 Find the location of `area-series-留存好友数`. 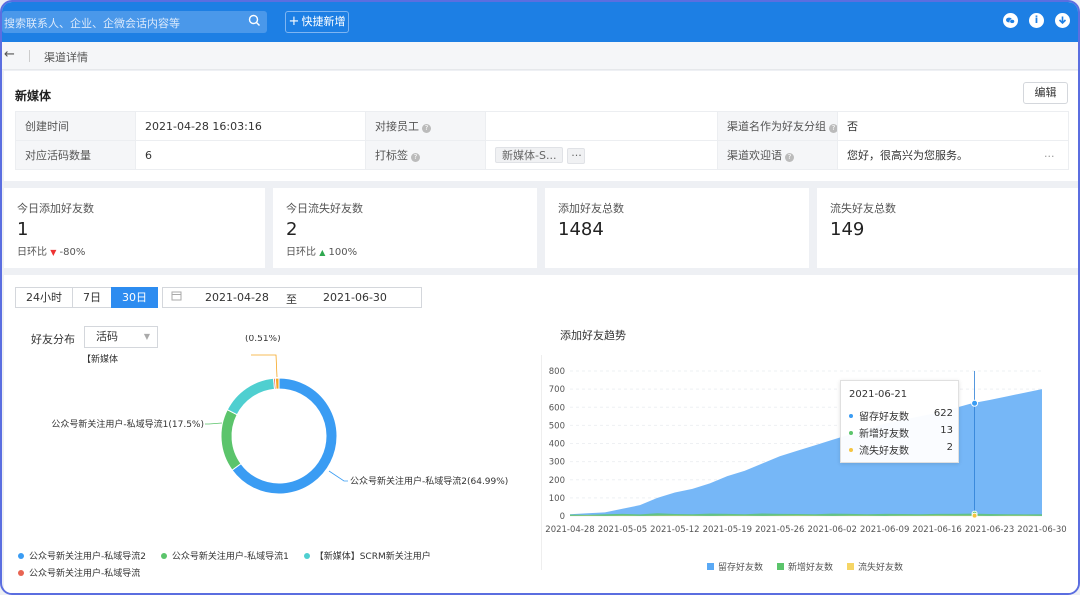

area-series-留存好友数 is located at coordinates (806, 452).